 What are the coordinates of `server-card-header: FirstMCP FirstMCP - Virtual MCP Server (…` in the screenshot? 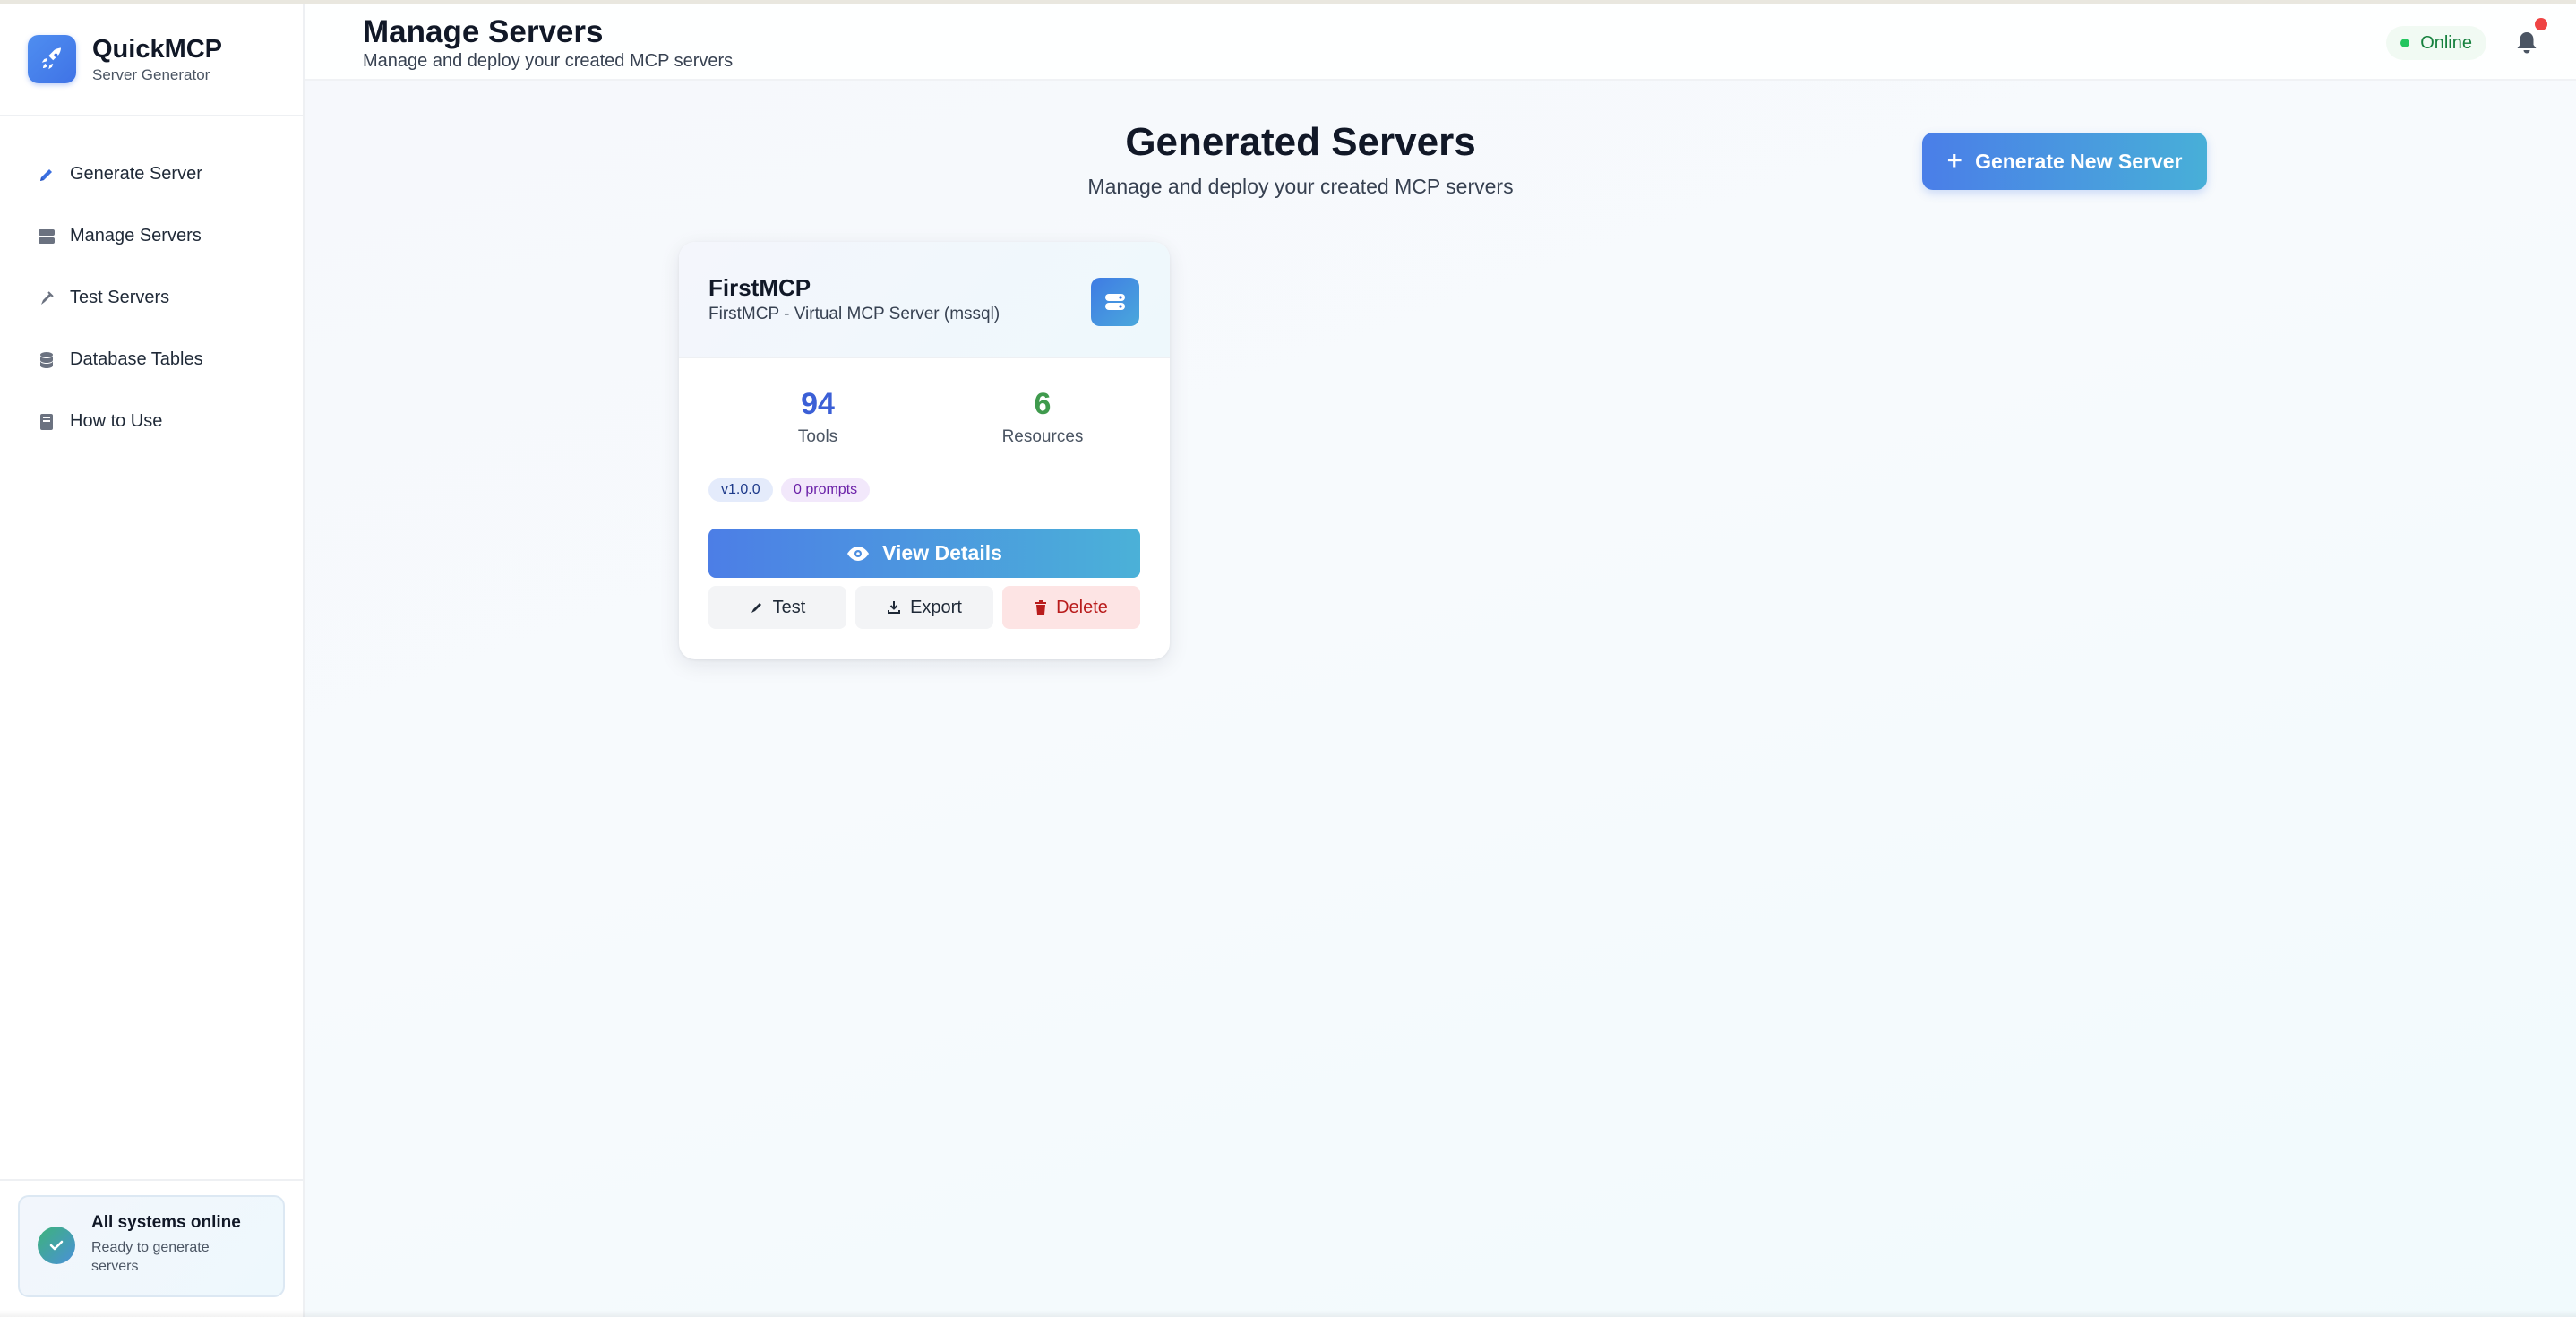 It's located at (924, 300).